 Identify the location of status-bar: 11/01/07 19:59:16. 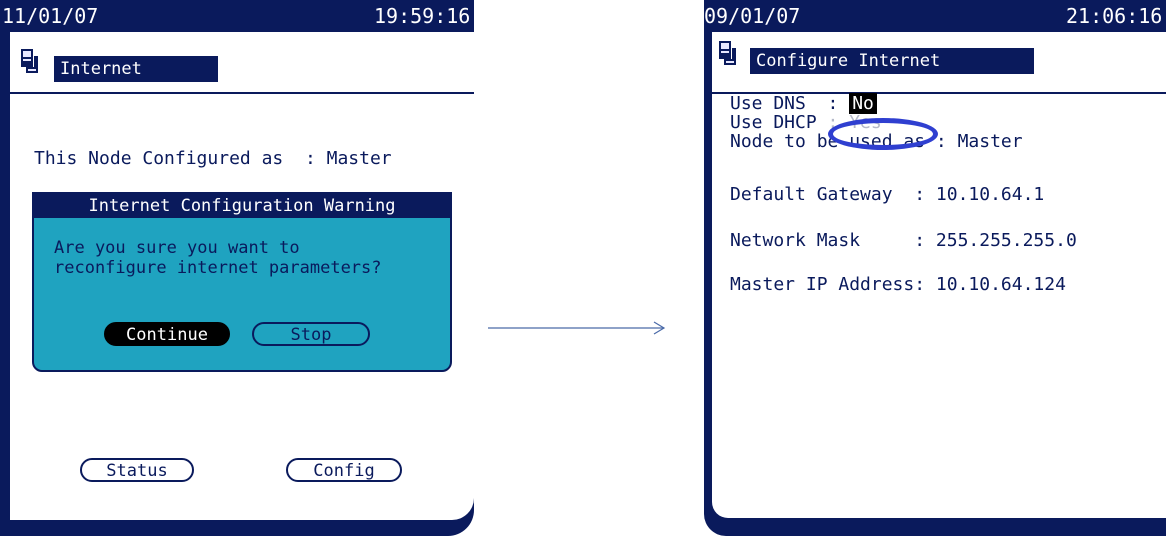
(237, 16).